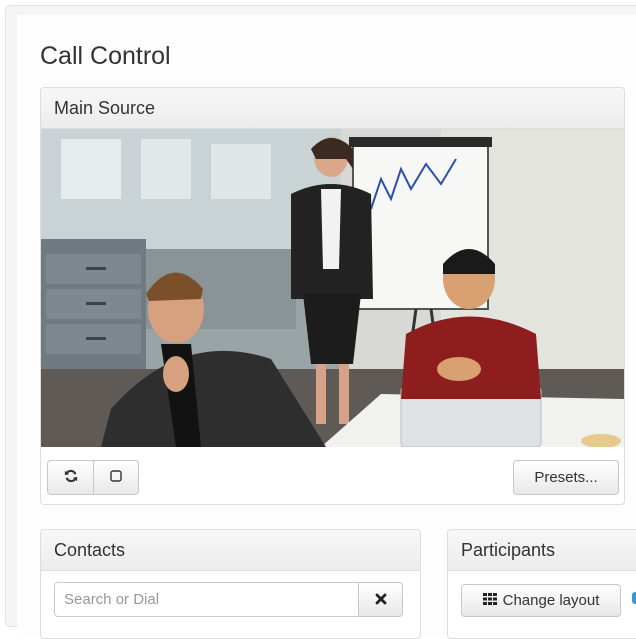 This screenshot has height=639, width=636. Describe the element at coordinates (489, 600) in the screenshot. I see `grid-icon` at that location.